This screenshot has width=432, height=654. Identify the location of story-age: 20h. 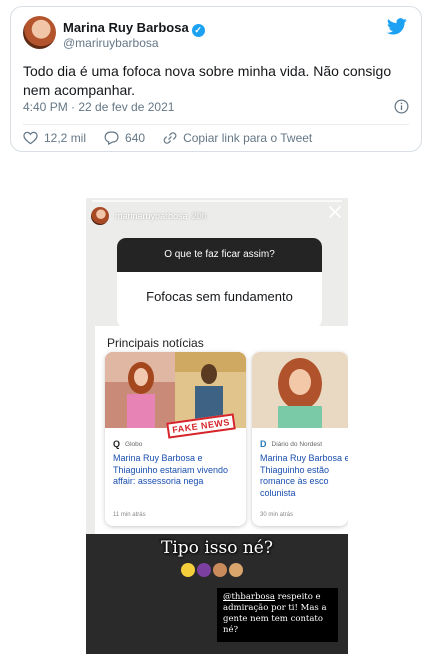
(199, 216).